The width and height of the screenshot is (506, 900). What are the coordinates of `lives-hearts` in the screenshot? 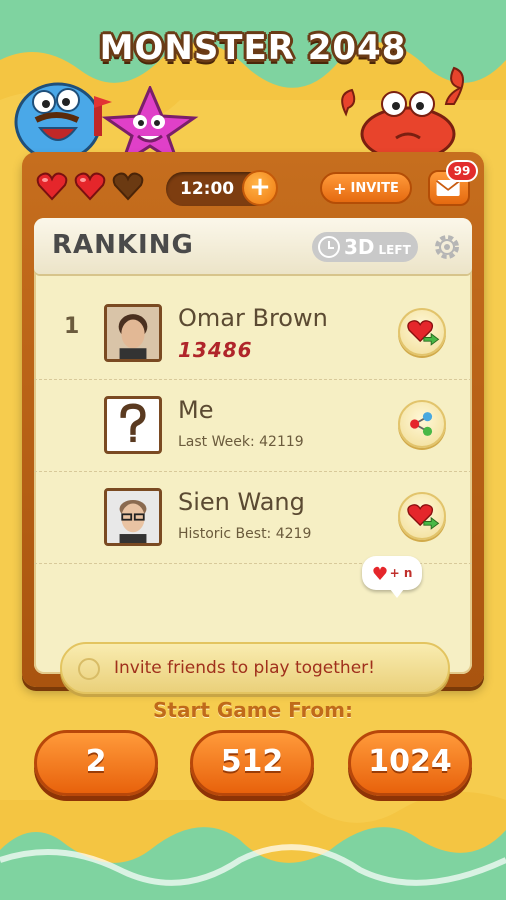 It's located at (90, 186).